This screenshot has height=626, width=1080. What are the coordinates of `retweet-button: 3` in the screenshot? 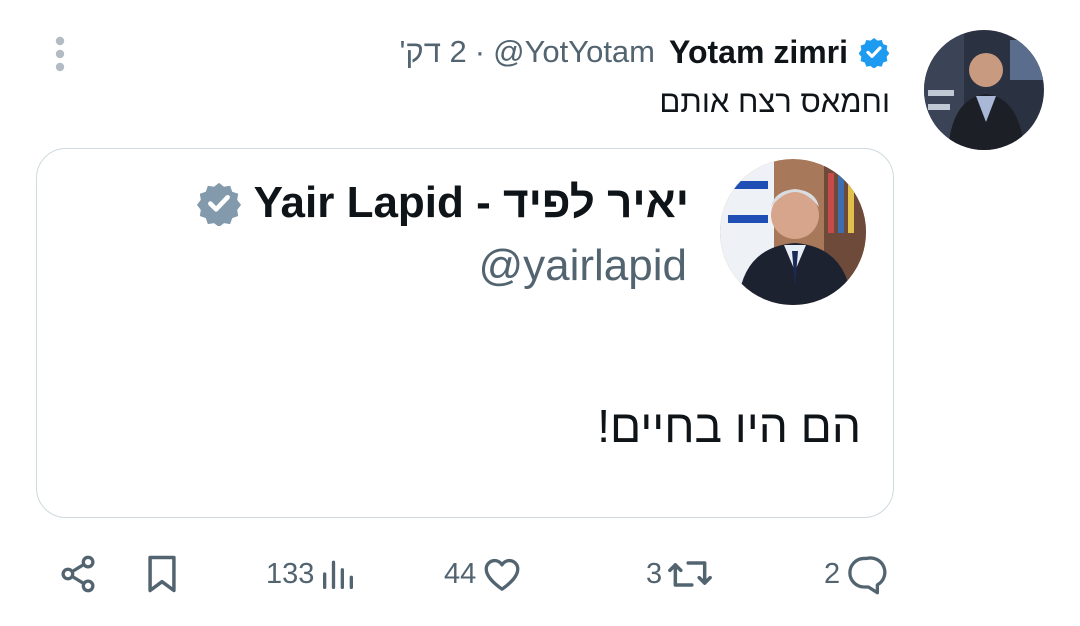 It's located at (680, 574).